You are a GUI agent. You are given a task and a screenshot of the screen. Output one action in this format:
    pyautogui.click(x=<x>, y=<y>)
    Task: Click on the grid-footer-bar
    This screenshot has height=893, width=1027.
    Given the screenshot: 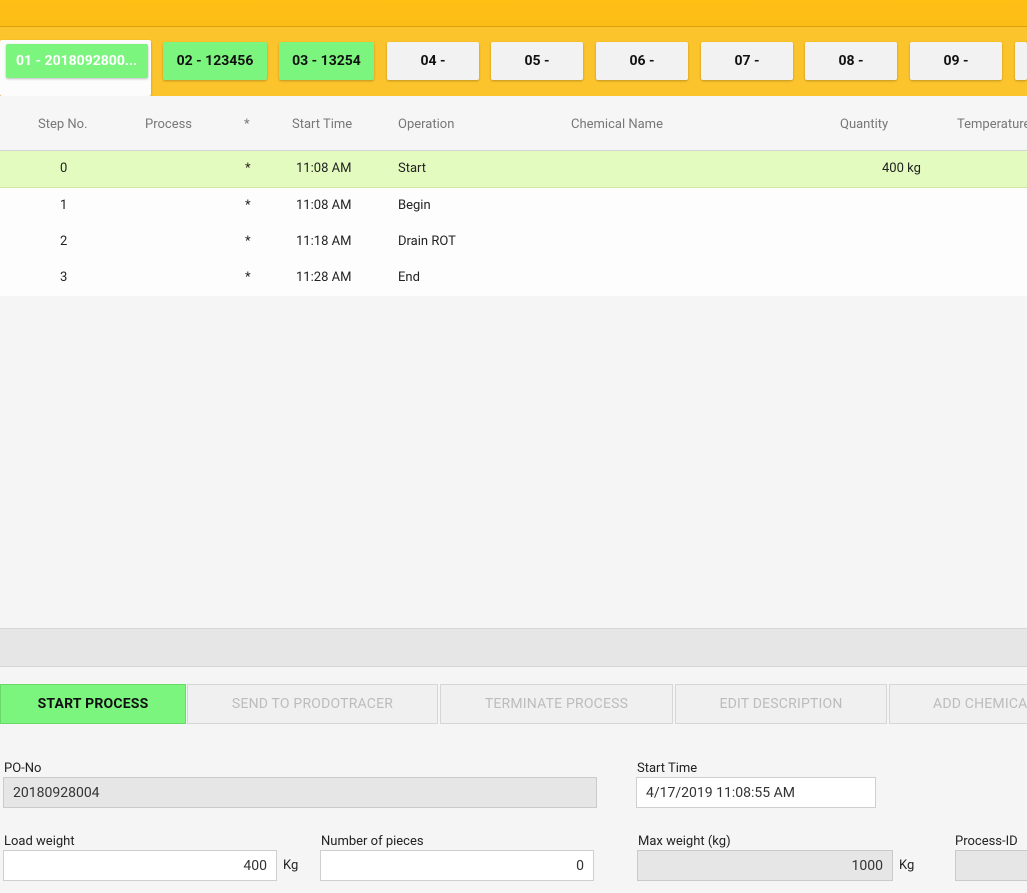 What is the action you would take?
    pyautogui.click(x=513, y=647)
    